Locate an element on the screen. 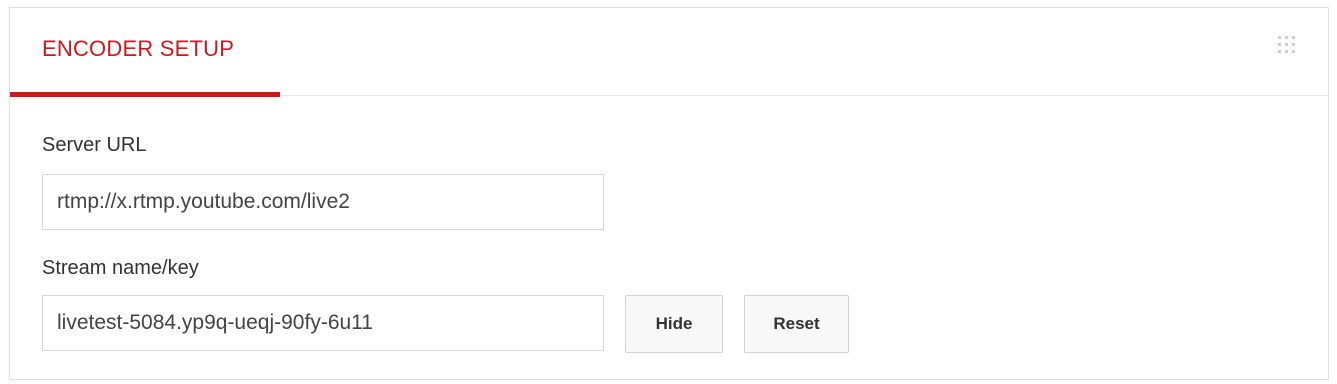 The height and width of the screenshot is (384, 1337). stream-key-field is located at coordinates (323, 323).